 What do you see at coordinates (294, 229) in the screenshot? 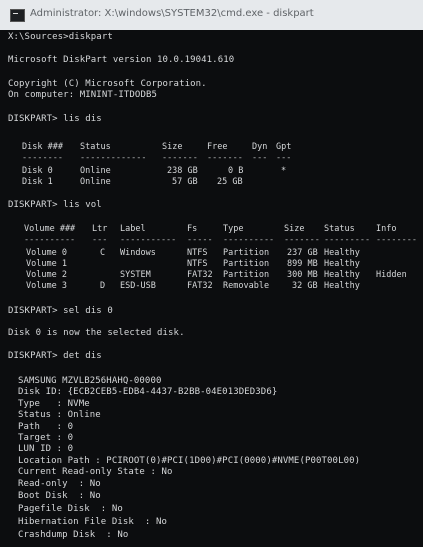
I see `volume-col-header: Size` at bounding box center [294, 229].